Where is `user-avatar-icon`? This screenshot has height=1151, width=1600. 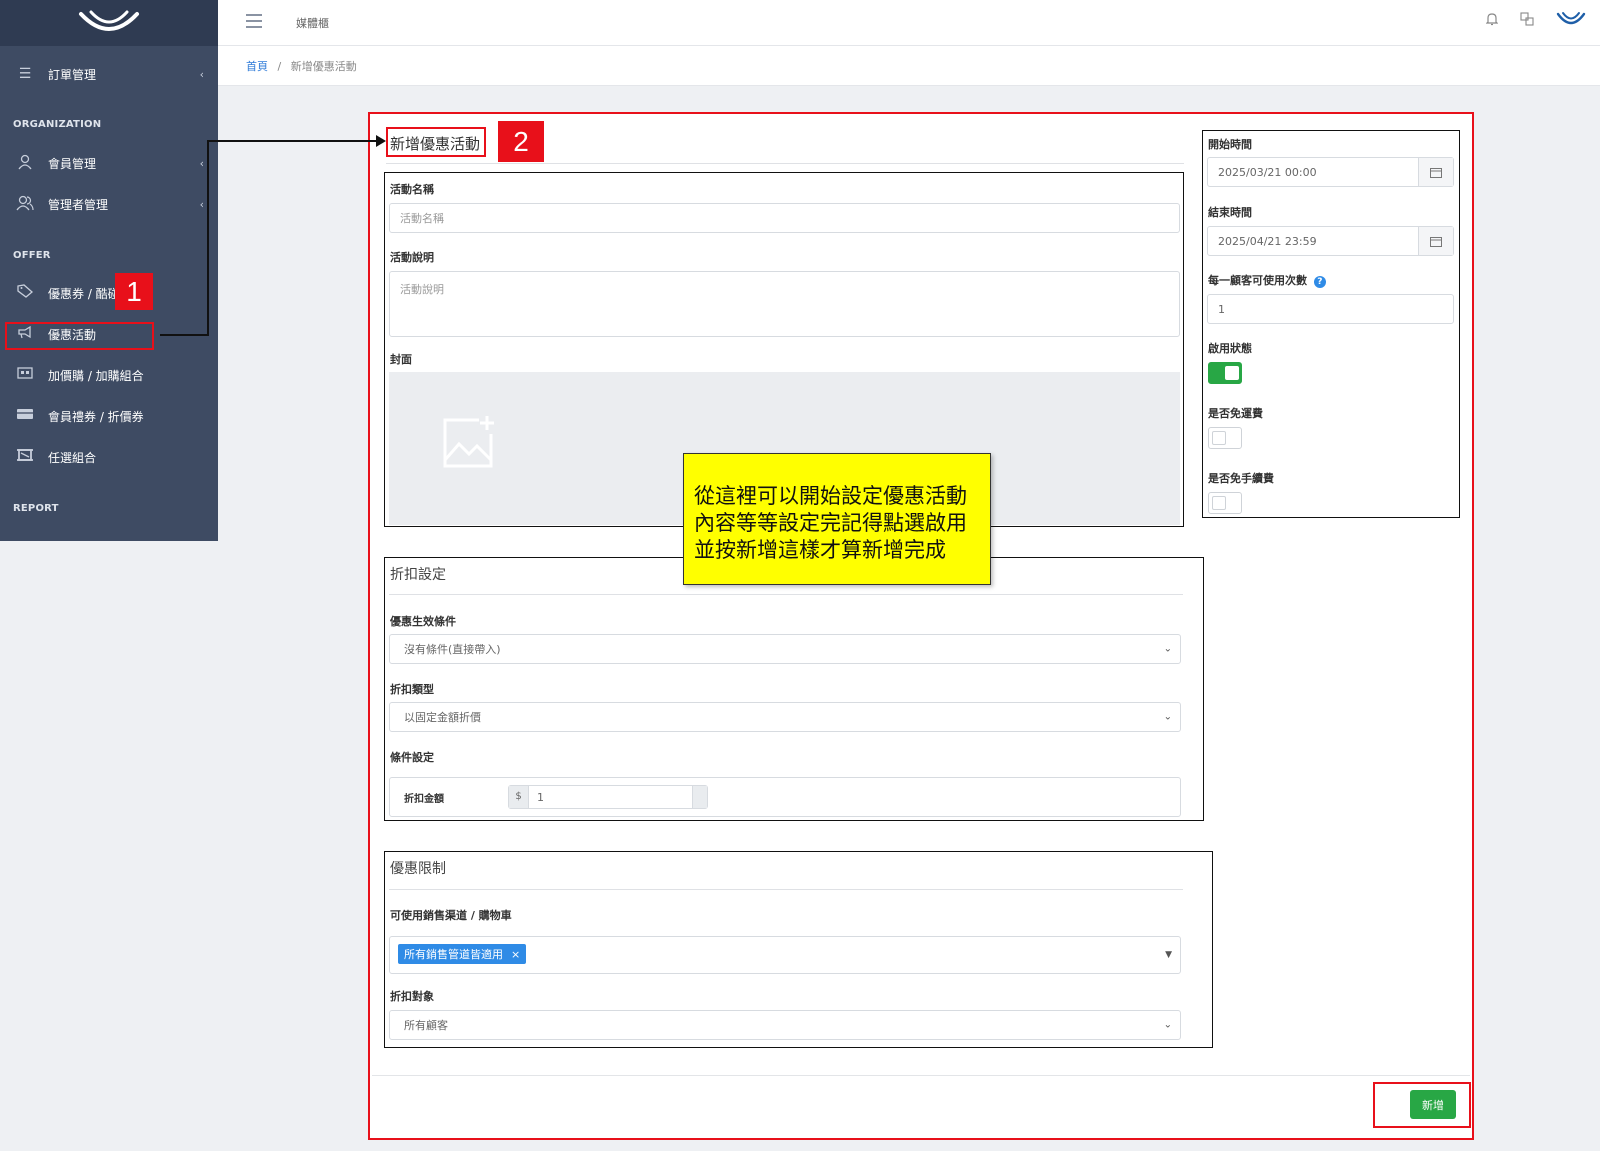 user-avatar-icon is located at coordinates (1571, 19).